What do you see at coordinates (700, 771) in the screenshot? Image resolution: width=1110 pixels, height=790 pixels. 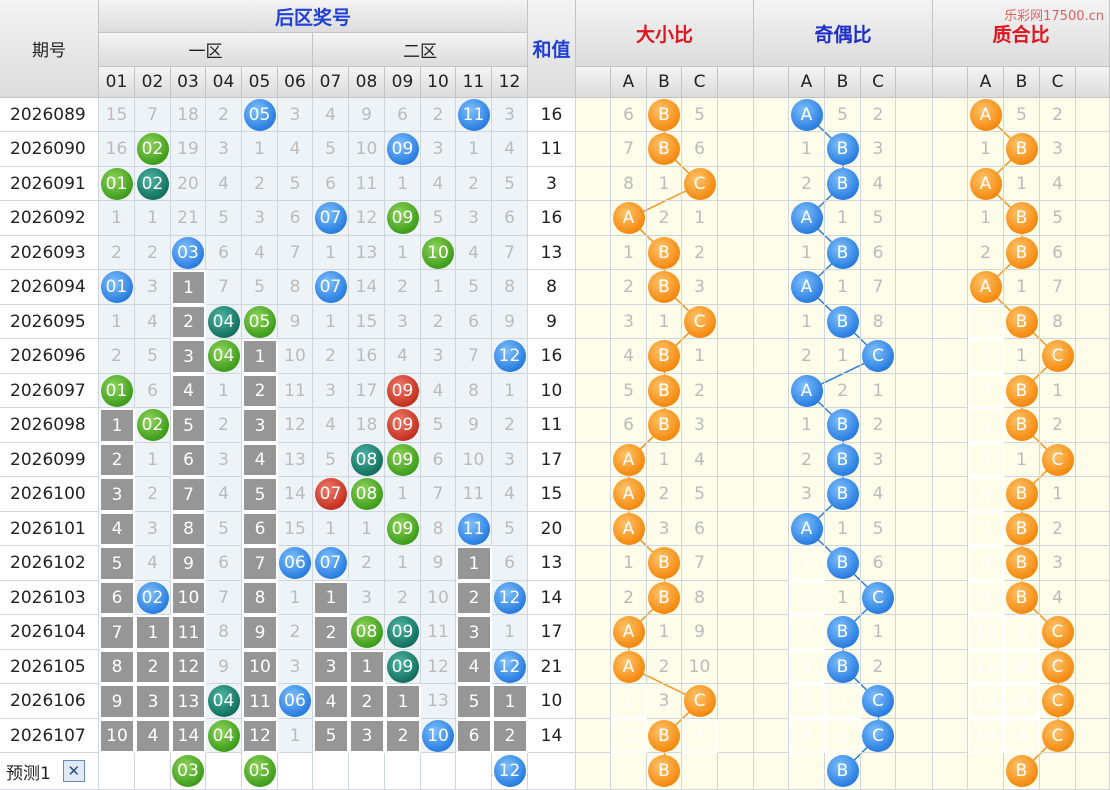 I see `forecast-ratio-cell` at bounding box center [700, 771].